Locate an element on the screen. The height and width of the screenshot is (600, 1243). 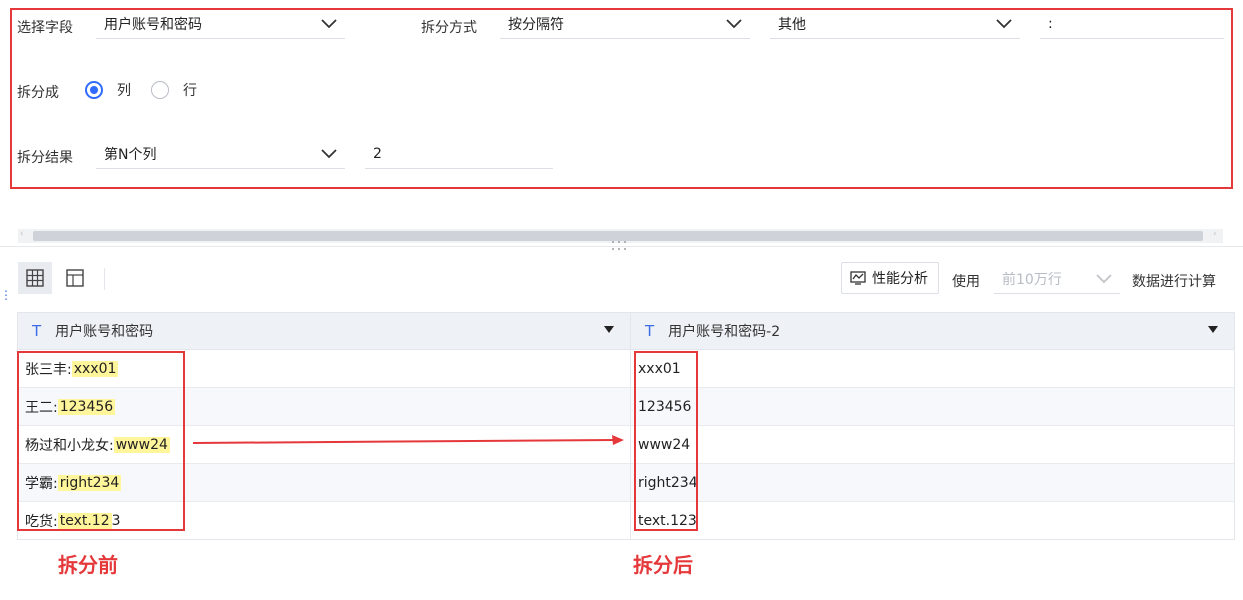
resize-handle-icon is located at coordinates (619, 247).